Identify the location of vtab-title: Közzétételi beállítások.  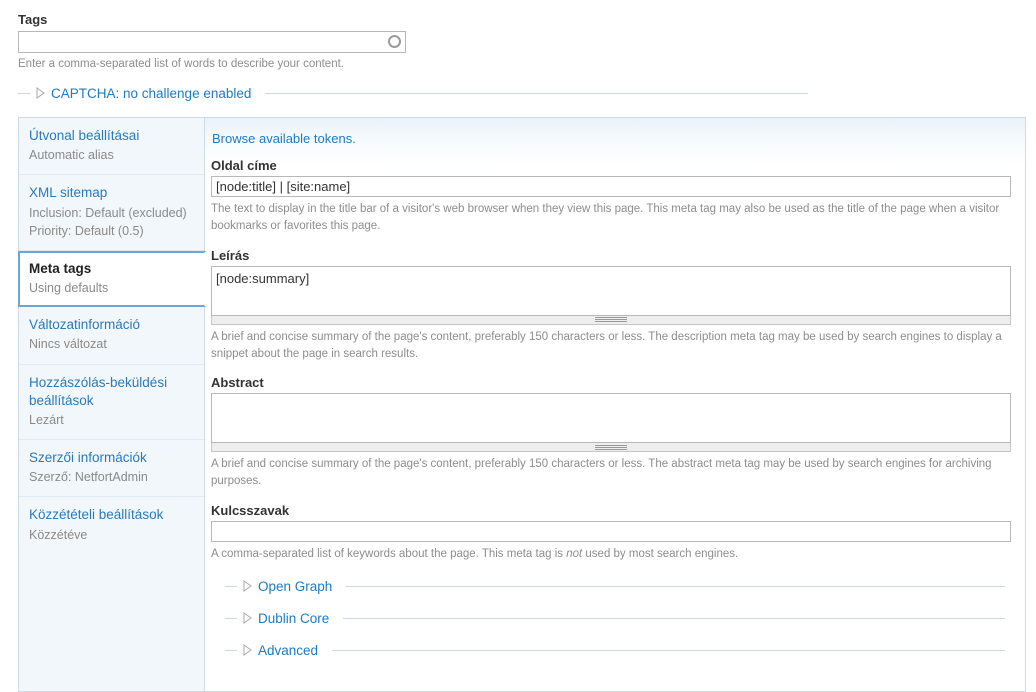
(96, 515).